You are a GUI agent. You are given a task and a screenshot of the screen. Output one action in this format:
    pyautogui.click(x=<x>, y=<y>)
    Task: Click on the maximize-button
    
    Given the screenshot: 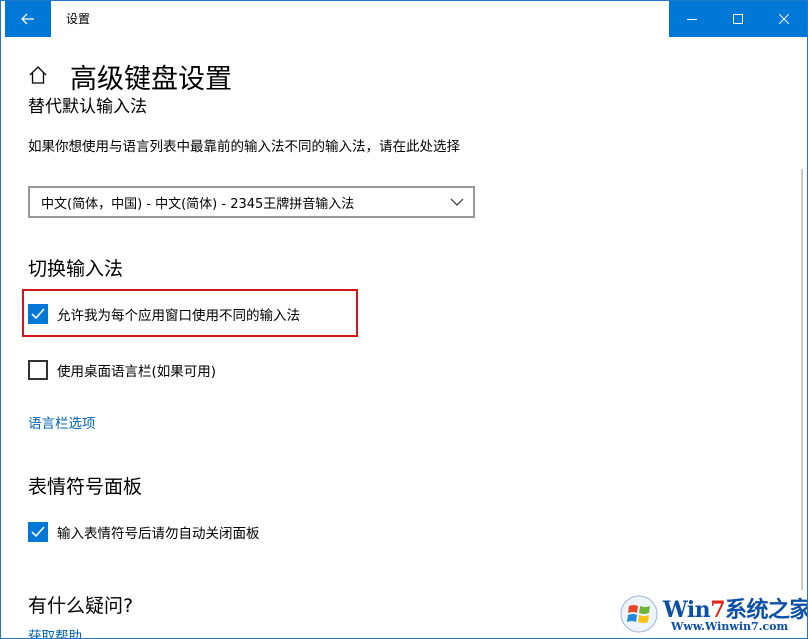 What is the action you would take?
    pyautogui.click(x=738, y=19)
    